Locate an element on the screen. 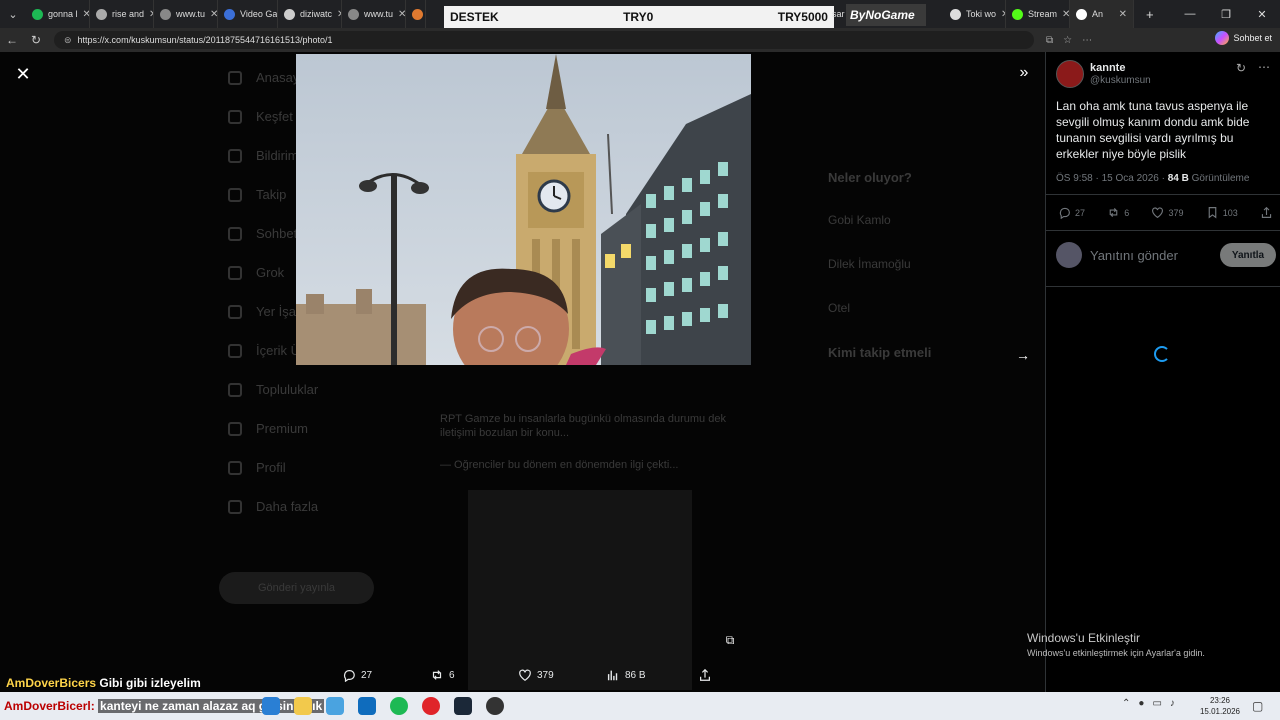 The image size is (1280, 720). viewer-reply-count: 27 is located at coordinates (367, 675).